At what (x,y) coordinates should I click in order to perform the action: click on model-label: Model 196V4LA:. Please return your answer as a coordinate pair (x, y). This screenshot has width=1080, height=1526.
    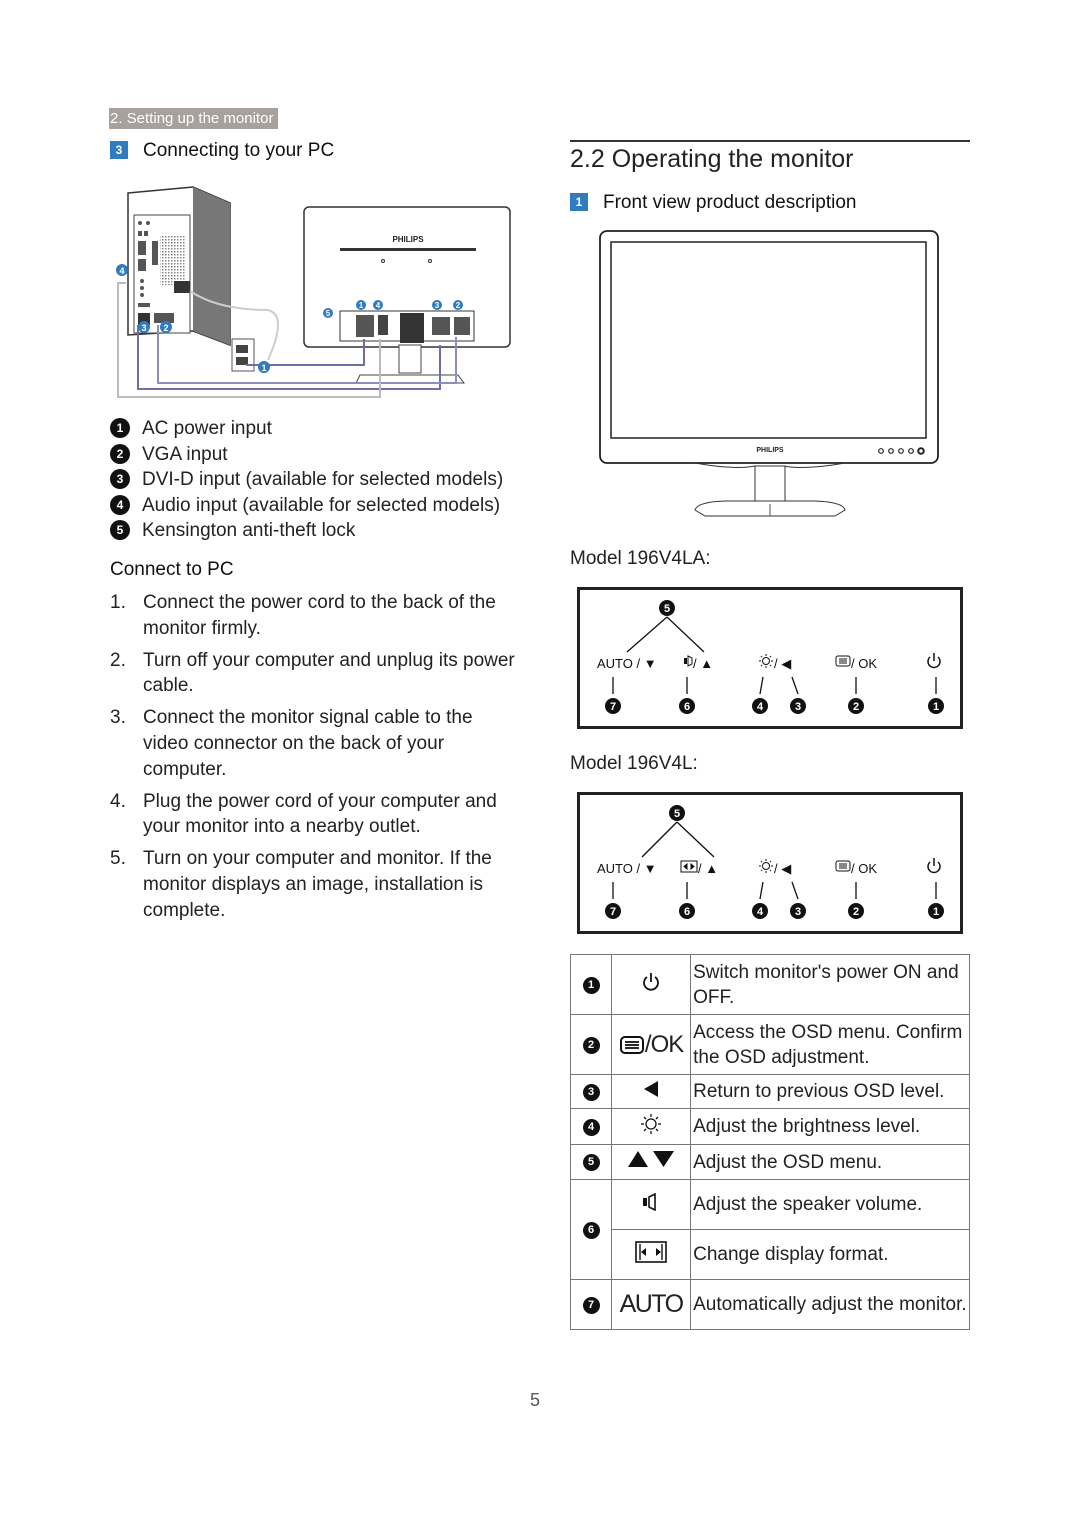
    Looking at the image, I should click on (640, 558).